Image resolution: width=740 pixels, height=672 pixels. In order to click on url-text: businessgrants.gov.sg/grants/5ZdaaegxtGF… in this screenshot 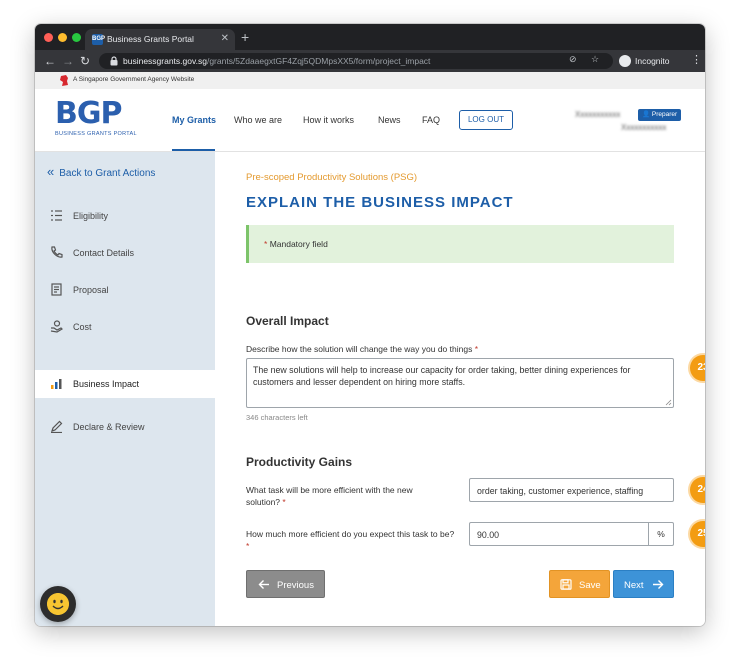, I will do `click(276, 61)`.